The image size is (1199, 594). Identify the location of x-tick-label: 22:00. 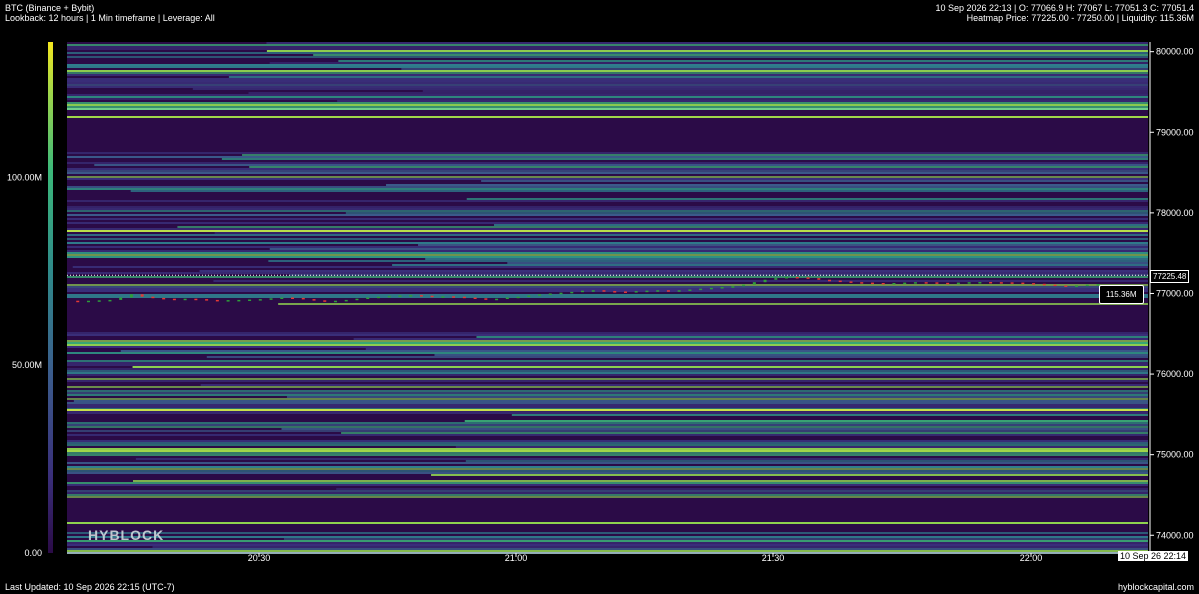
(1031, 558).